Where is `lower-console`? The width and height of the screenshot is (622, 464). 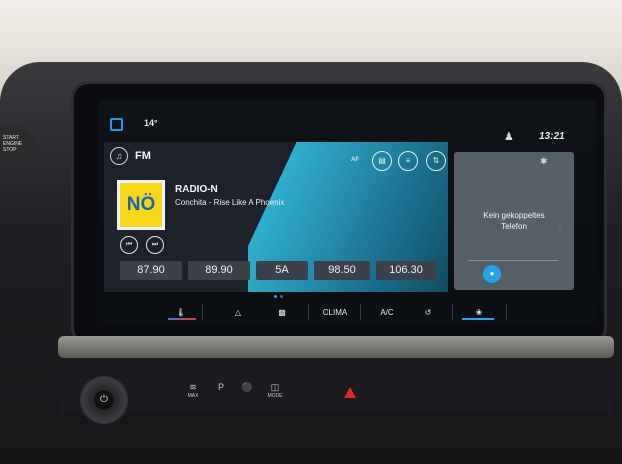
lower-console is located at coordinates (336, 390).